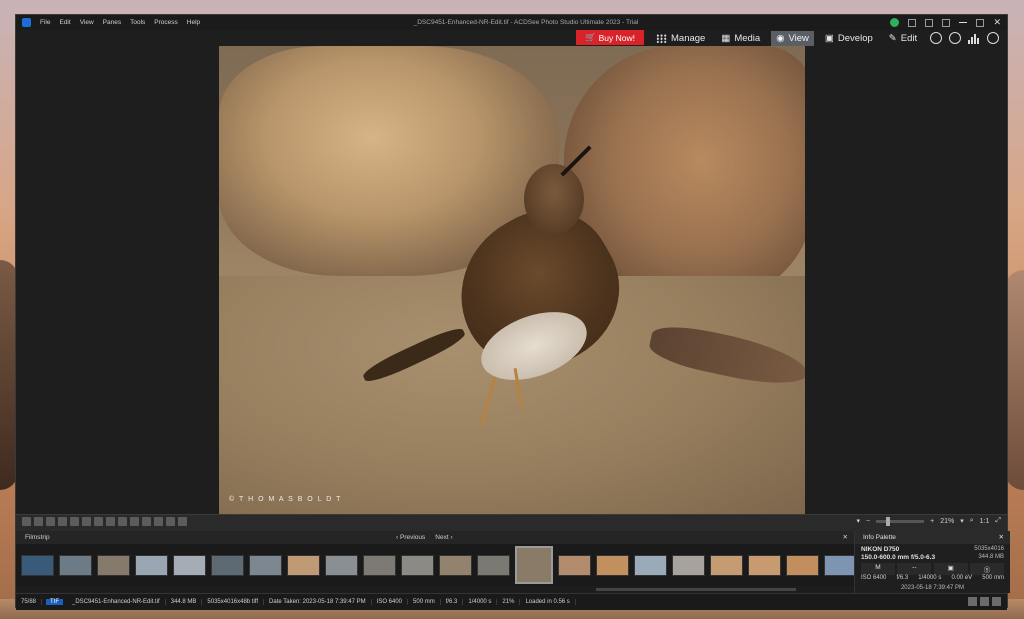 The image size is (1024, 619). What do you see at coordinates (972, 521) in the screenshot?
I see `magnifier-icon: ⌕` at bounding box center [972, 521].